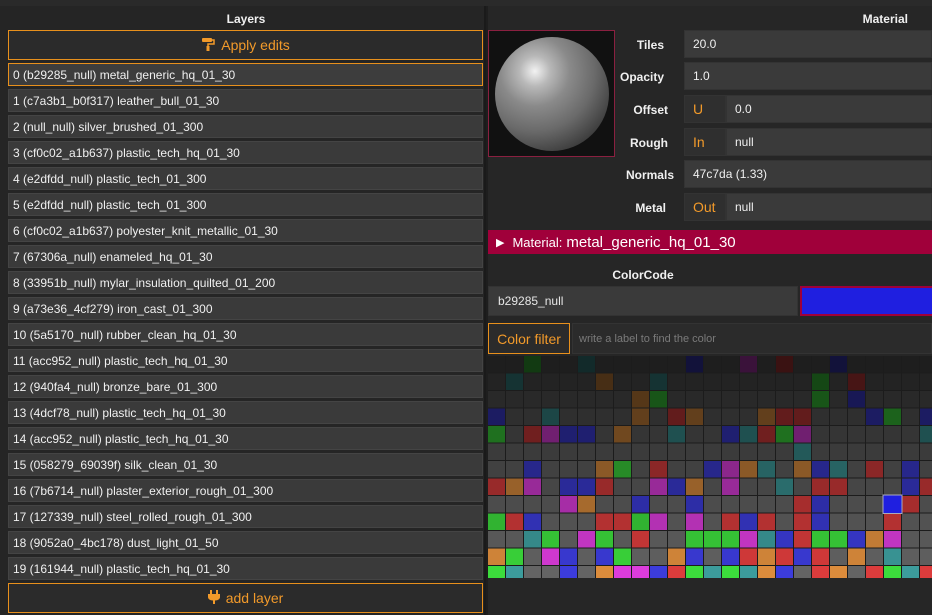  What do you see at coordinates (245, 386) in the screenshot?
I see `layer-item: 12 (940fa4_null) bronze_bare_01_300` at bounding box center [245, 386].